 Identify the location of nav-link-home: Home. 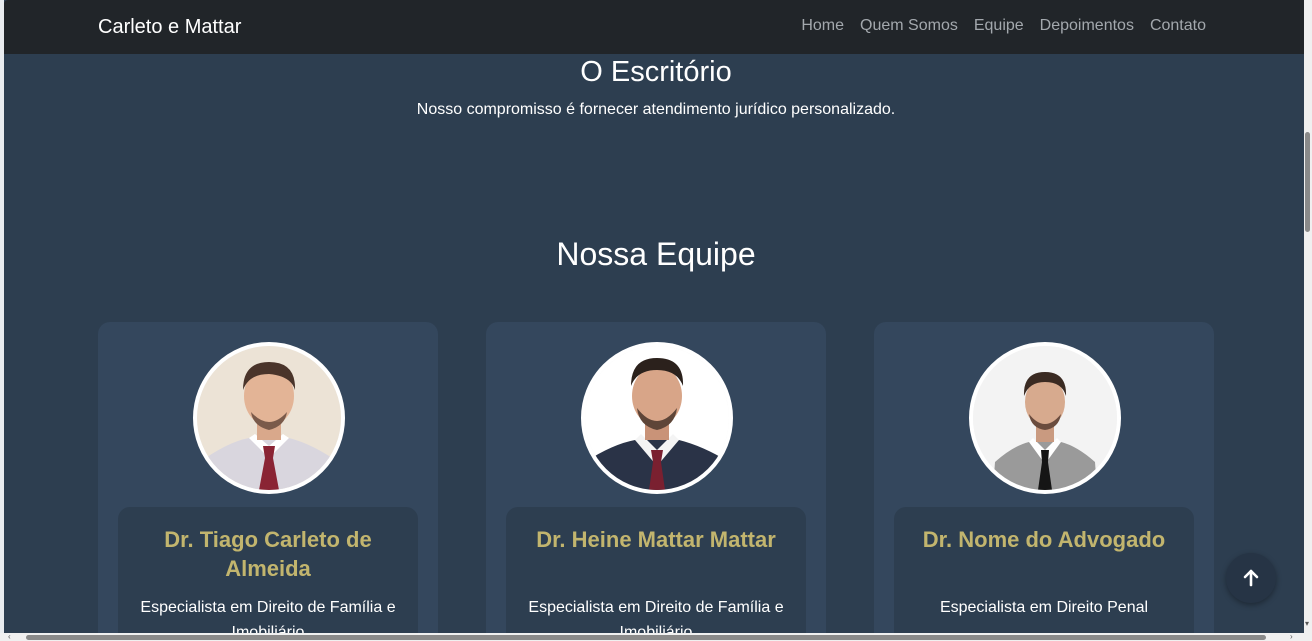
(822, 26).